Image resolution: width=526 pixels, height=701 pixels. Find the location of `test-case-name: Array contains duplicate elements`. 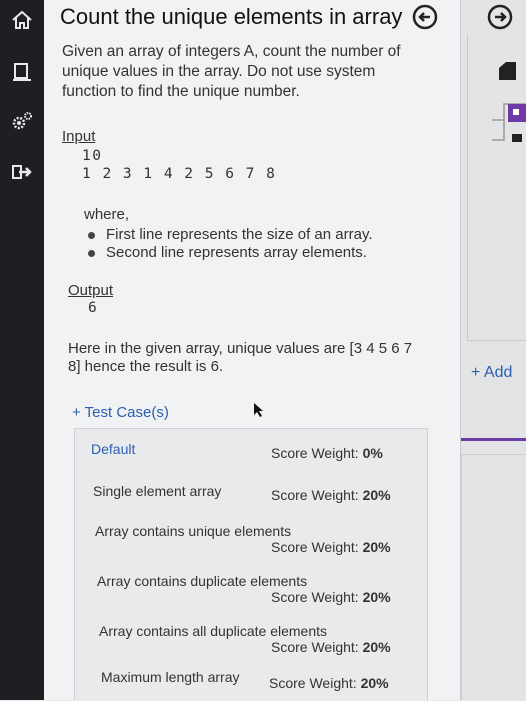

test-case-name: Array contains duplicate elements is located at coordinates (202, 581).